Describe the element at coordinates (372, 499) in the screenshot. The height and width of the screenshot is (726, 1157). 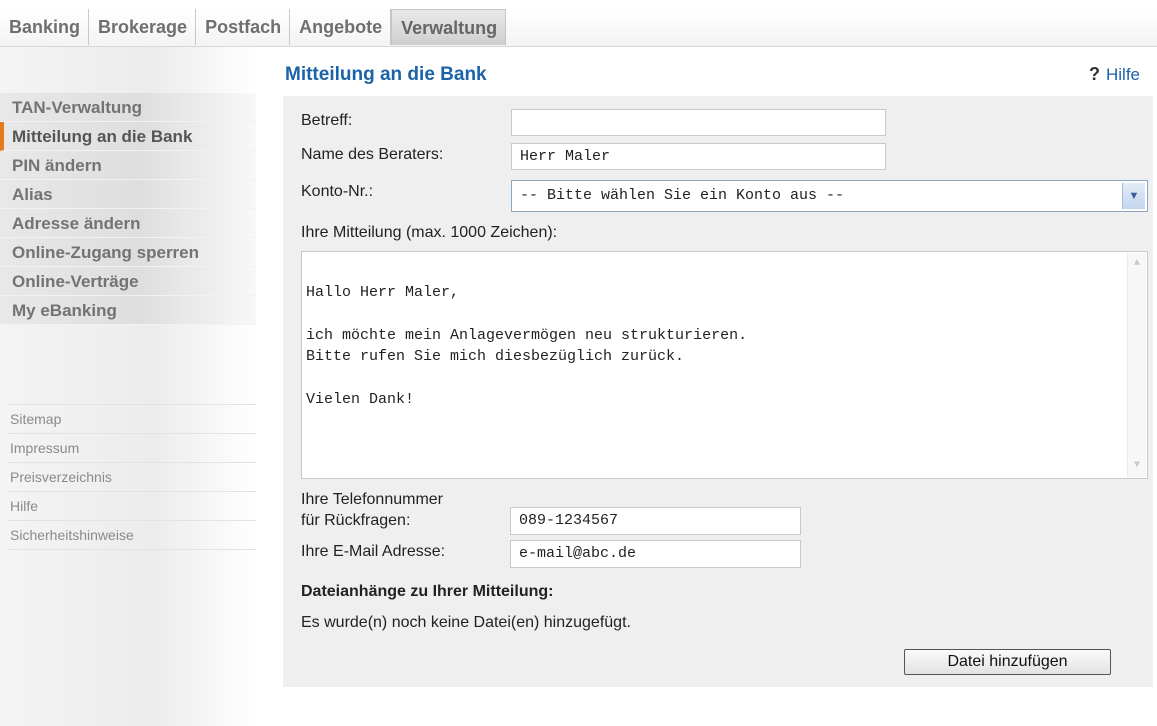
I see `phone-label-line1: Ihre Telefonnummer` at that location.